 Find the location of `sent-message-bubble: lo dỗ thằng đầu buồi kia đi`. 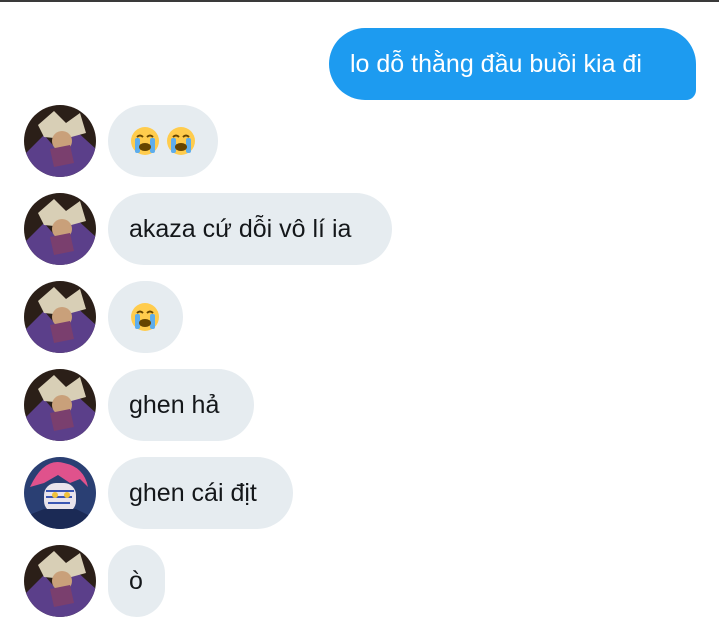

sent-message-bubble: lo dỗ thằng đầu buồi kia đi is located at coordinates (512, 64).